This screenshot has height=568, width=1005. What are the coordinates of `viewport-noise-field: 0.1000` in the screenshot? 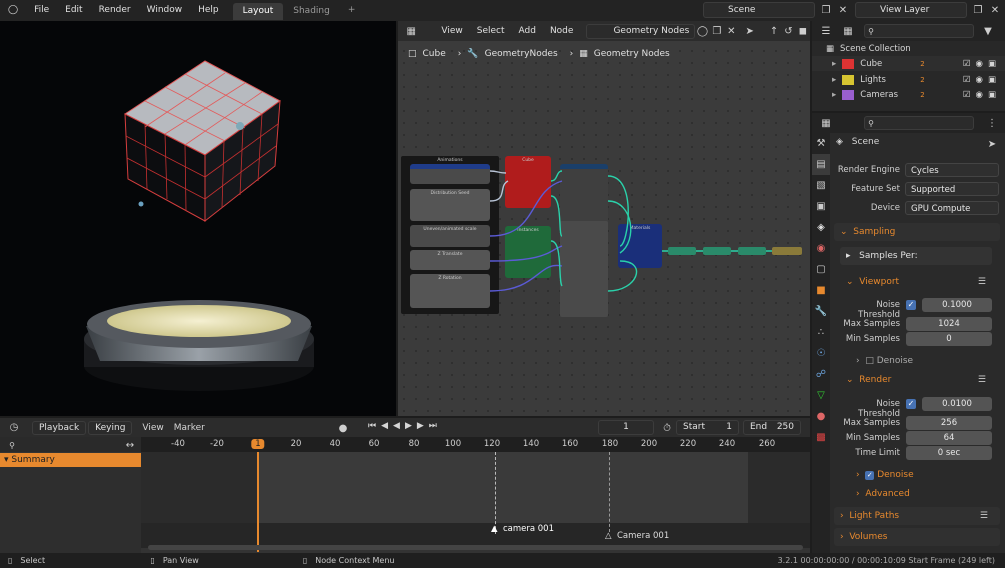 It's located at (957, 305).